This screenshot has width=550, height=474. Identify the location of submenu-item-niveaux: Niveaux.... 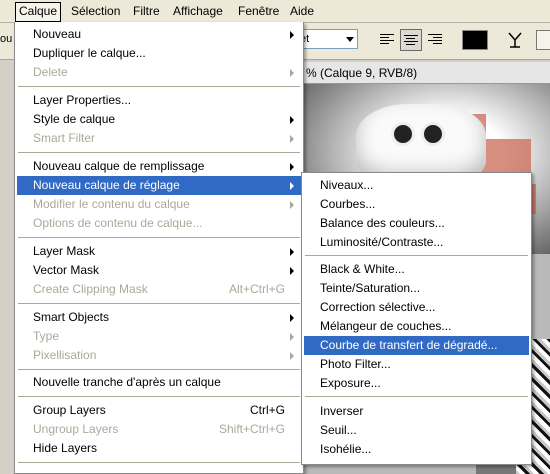
(416, 185).